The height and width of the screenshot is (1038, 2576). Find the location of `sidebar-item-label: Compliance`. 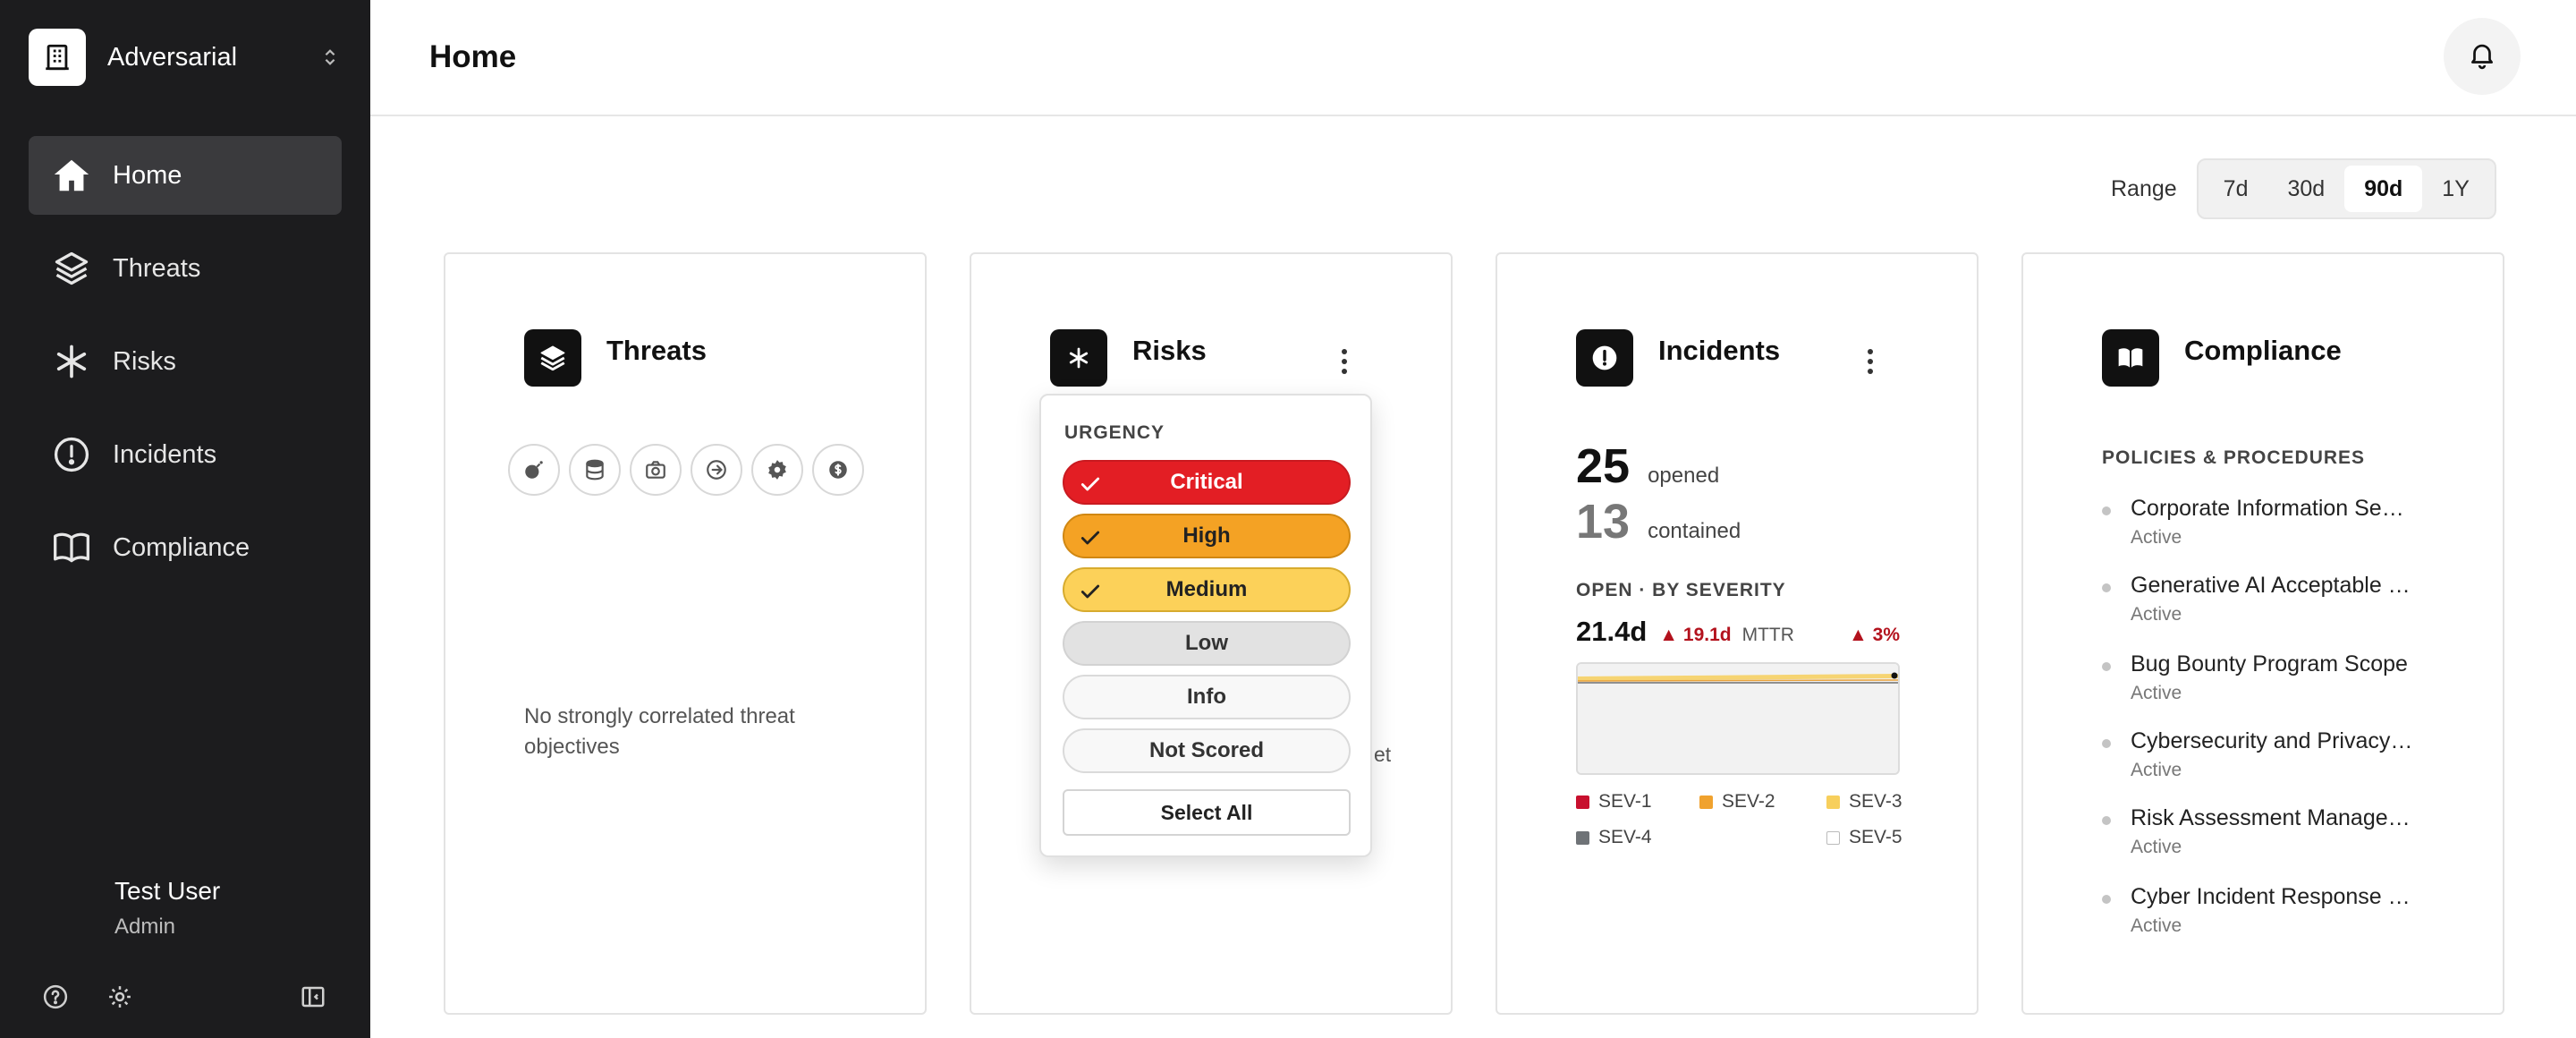

sidebar-item-label: Compliance is located at coordinates (181, 547).